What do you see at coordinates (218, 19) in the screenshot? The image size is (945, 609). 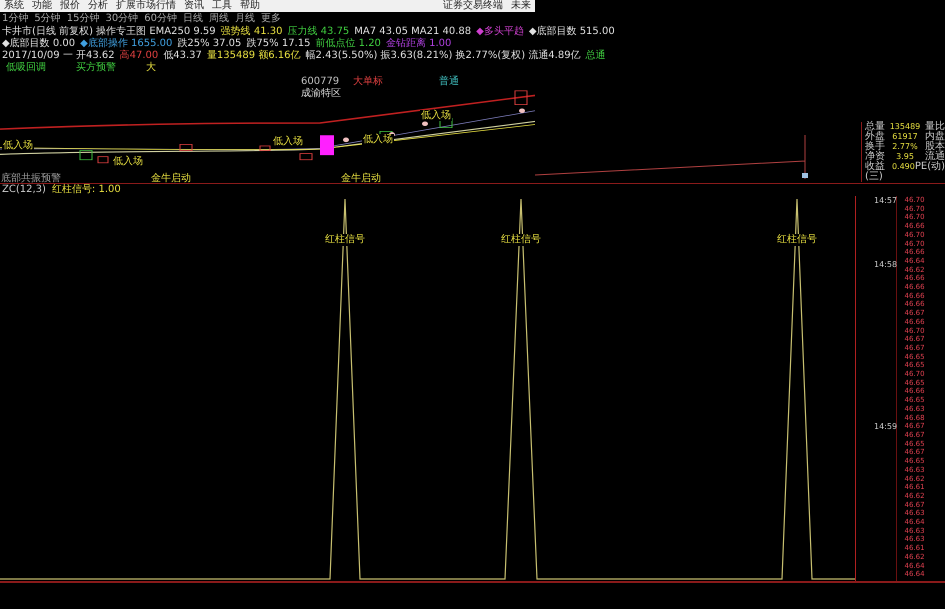 I see `period-tab: 周线` at bounding box center [218, 19].